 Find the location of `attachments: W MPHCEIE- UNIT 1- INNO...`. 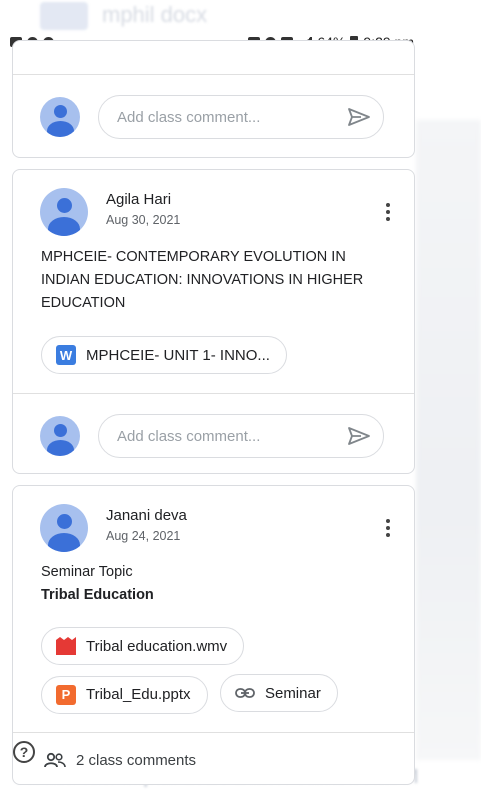

attachments: W MPHCEIE- UNIT 1- INNO... is located at coordinates (213, 355).